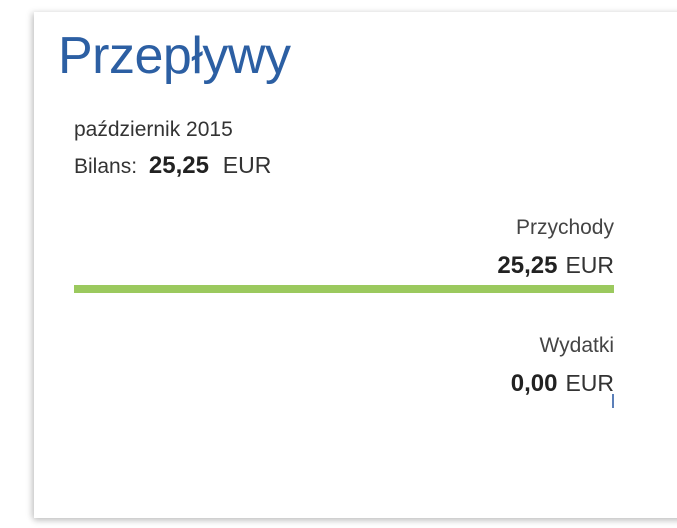 This screenshot has width=677, height=528. What do you see at coordinates (564, 227) in the screenshot?
I see `income-label: Przychody` at bounding box center [564, 227].